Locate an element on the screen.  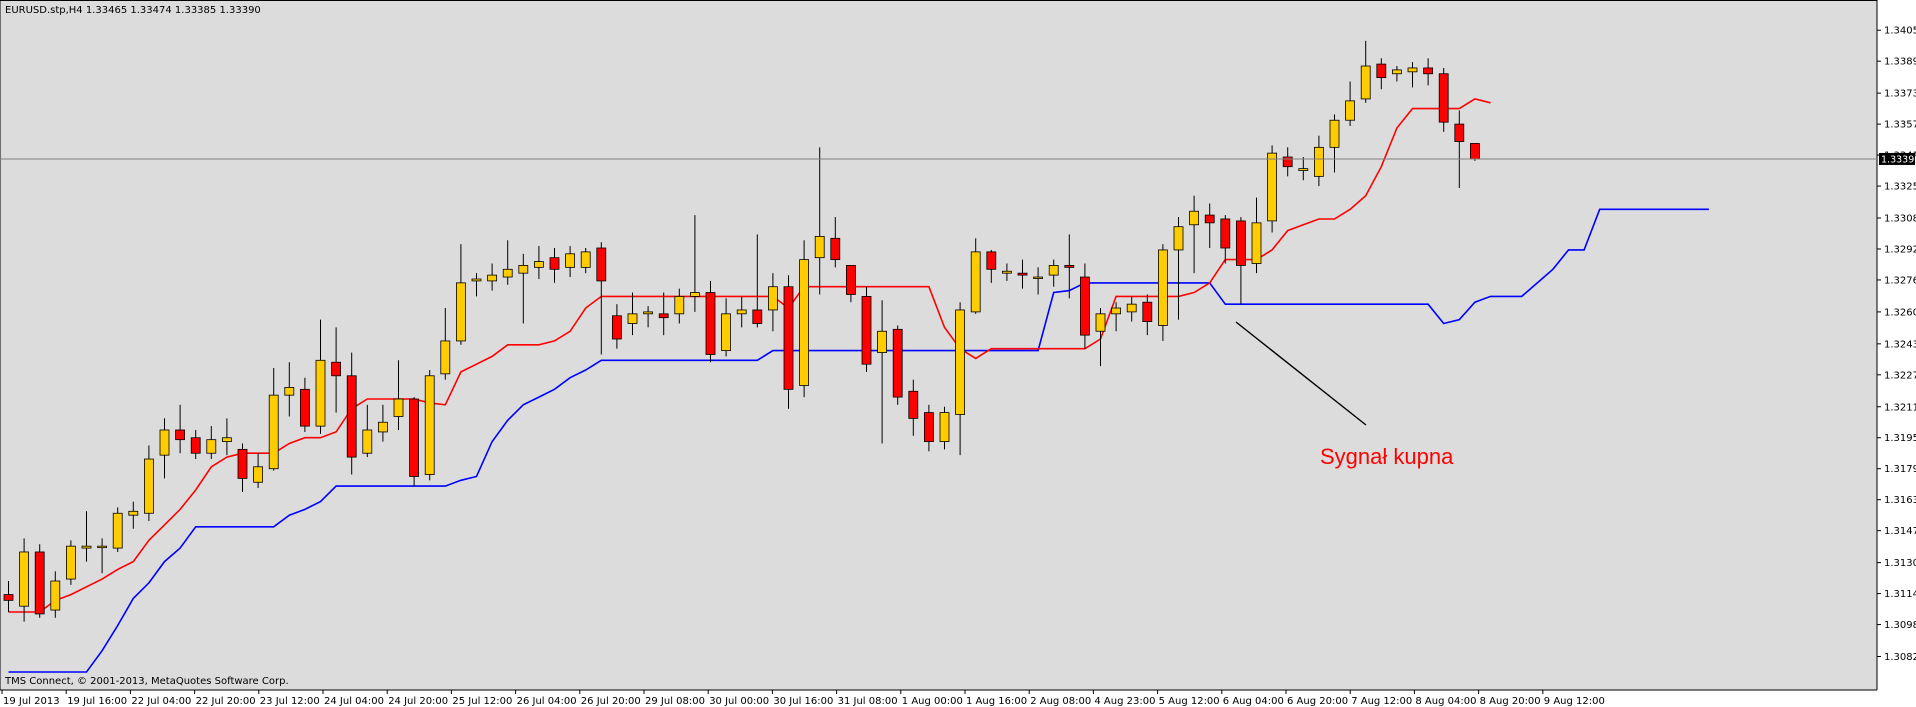
y-tick-label: 1.31305 is located at coordinates (1900, 563).